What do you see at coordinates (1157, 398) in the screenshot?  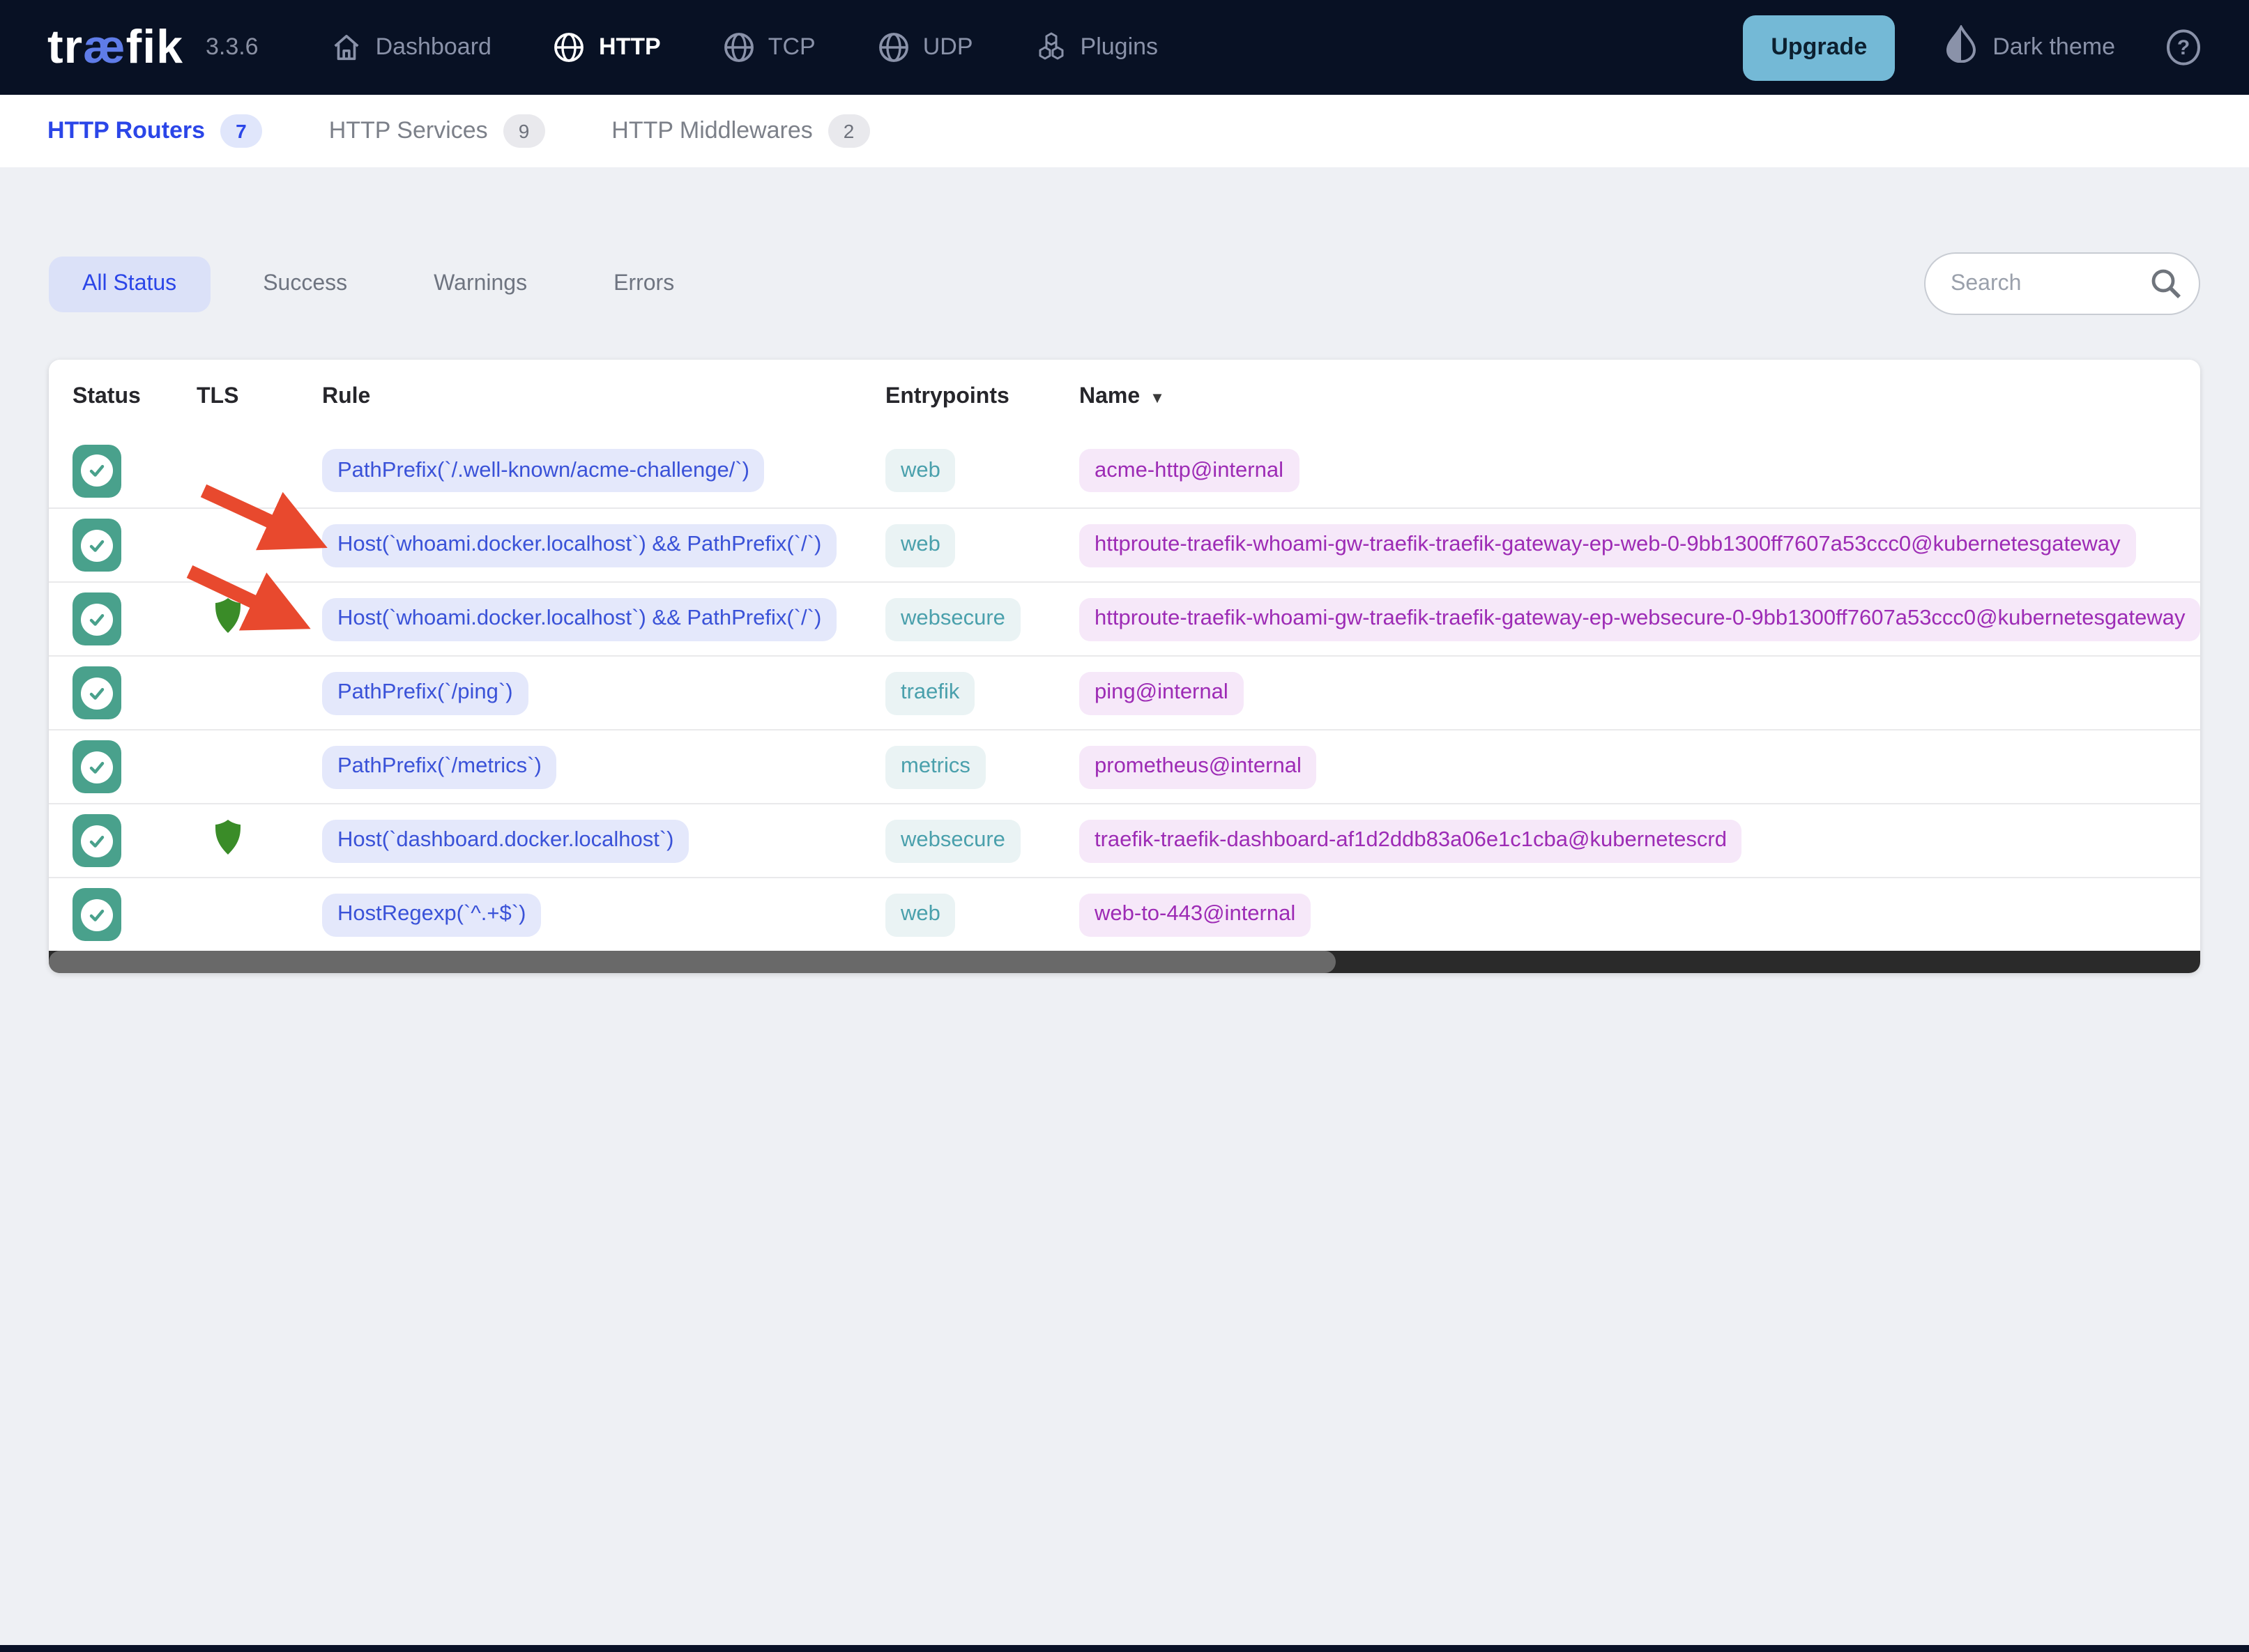 I see `sort-desc-icon: ▼` at bounding box center [1157, 398].